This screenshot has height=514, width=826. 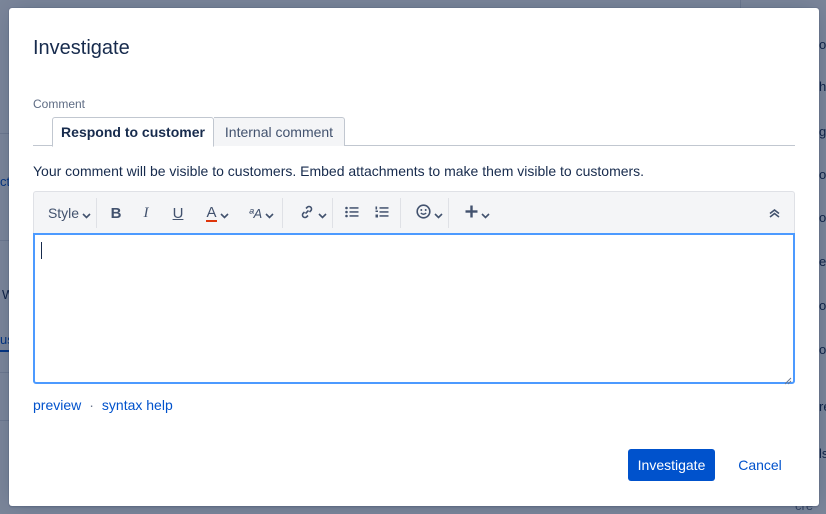 I want to click on tab-internal-comment: Internal comment, so click(x=279, y=131).